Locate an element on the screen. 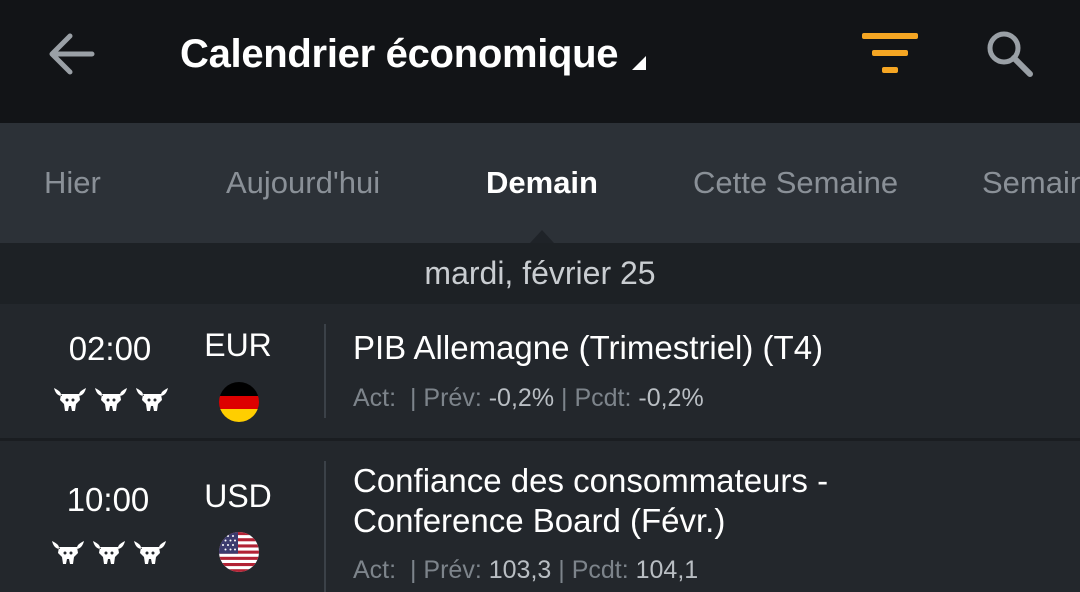 The width and height of the screenshot is (1080, 592). dropdown-caret-icon is located at coordinates (639, 63).